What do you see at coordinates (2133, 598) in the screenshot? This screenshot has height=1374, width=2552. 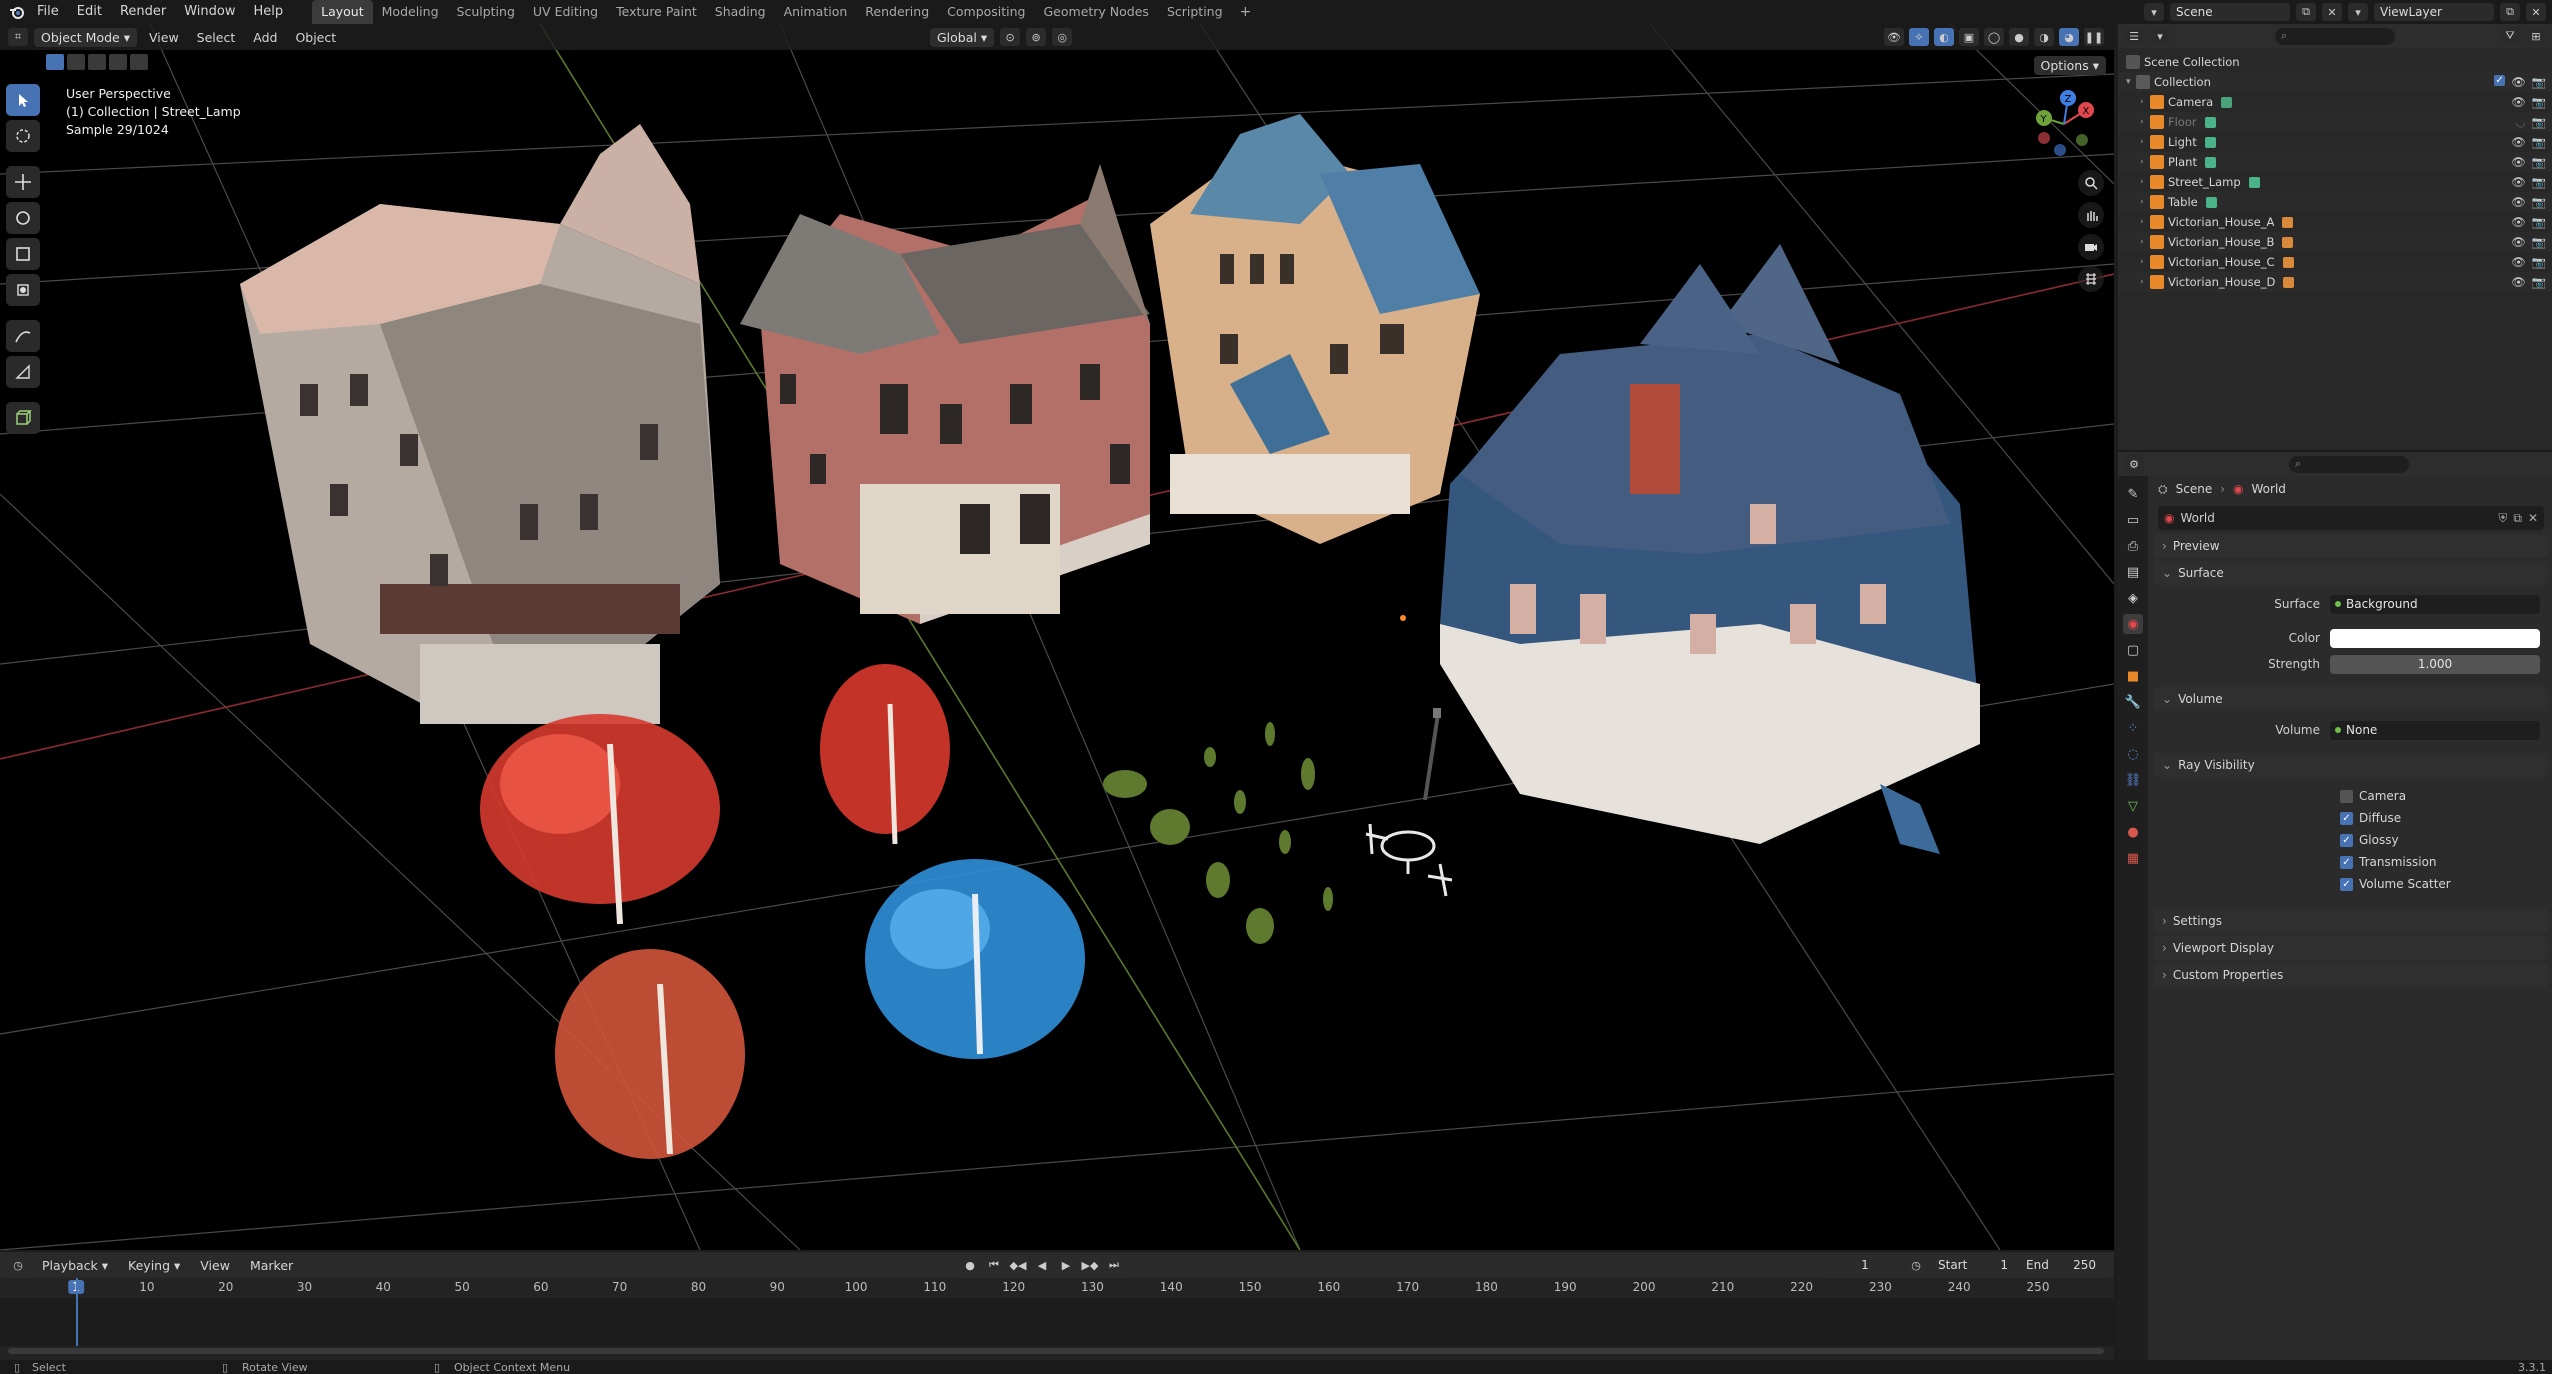 I see `scene-tab-icon: ◈` at bounding box center [2133, 598].